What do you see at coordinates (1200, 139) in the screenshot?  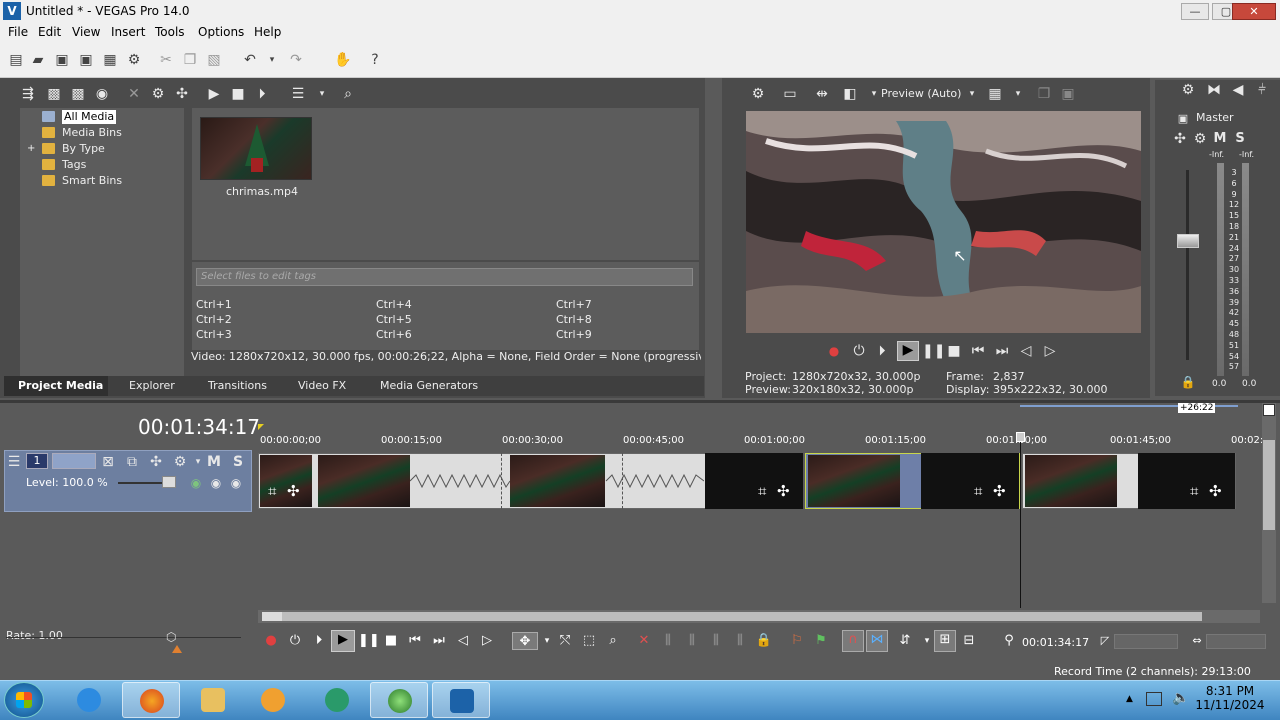 I see `master-fx-icon: ⚙` at bounding box center [1200, 139].